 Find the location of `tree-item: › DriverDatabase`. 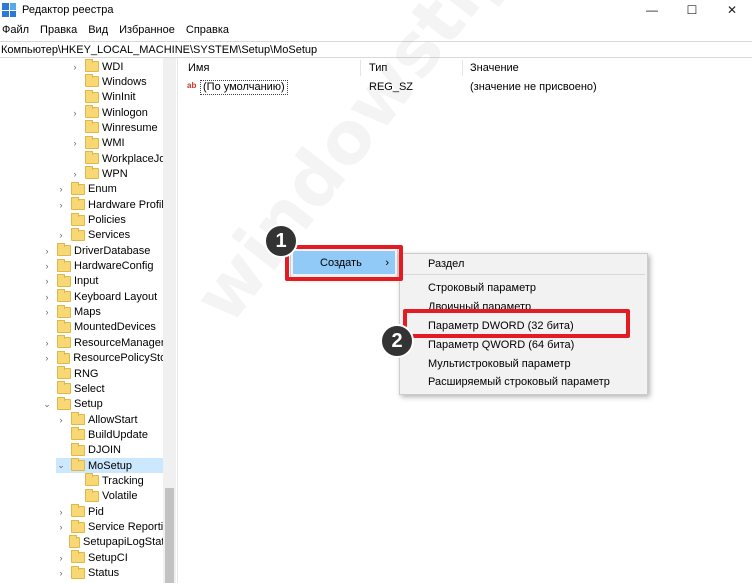

tree-item: › DriverDatabase is located at coordinates (109, 250).